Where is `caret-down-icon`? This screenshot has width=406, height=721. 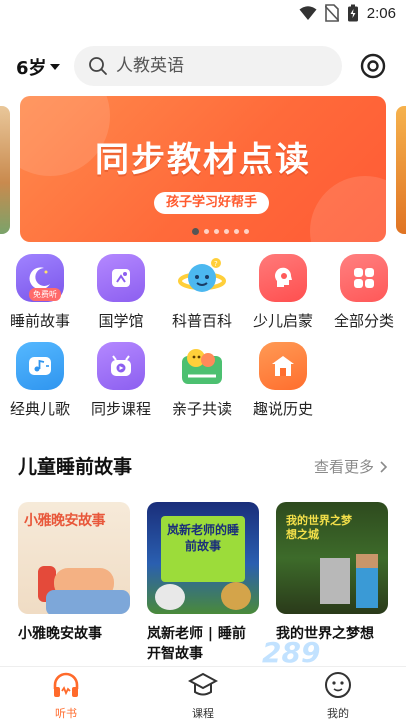 caret-down-icon is located at coordinates (54, 67).